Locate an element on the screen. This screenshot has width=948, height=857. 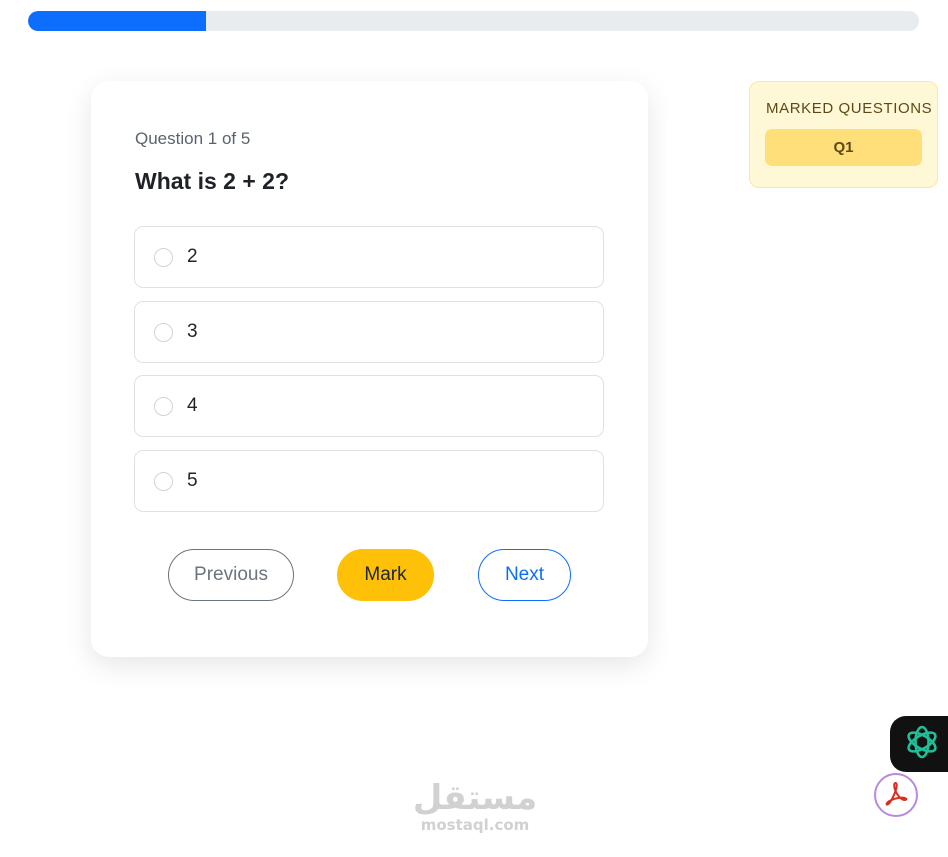
question-counter: Question 1 of 5 is located at coordinates (193, 138).